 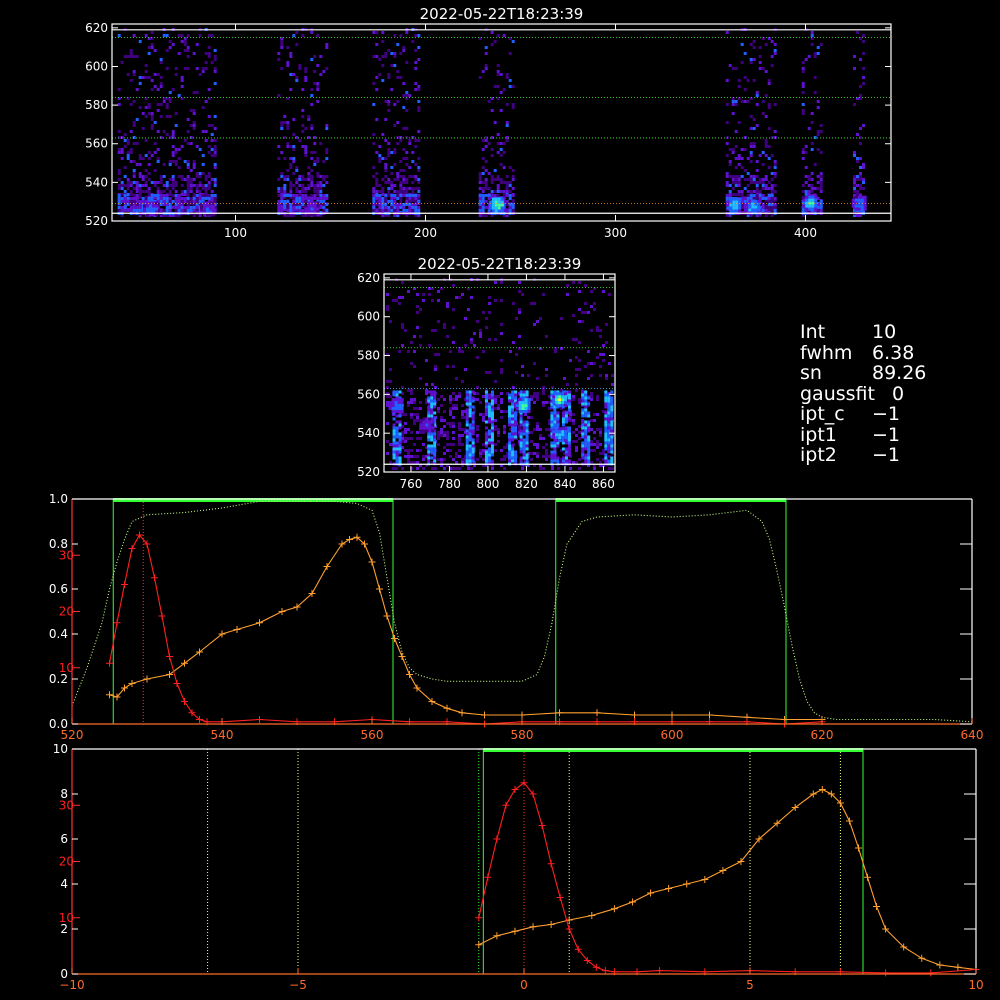 I want to click on y-tick-label: 6, so click(x=64, y=839).